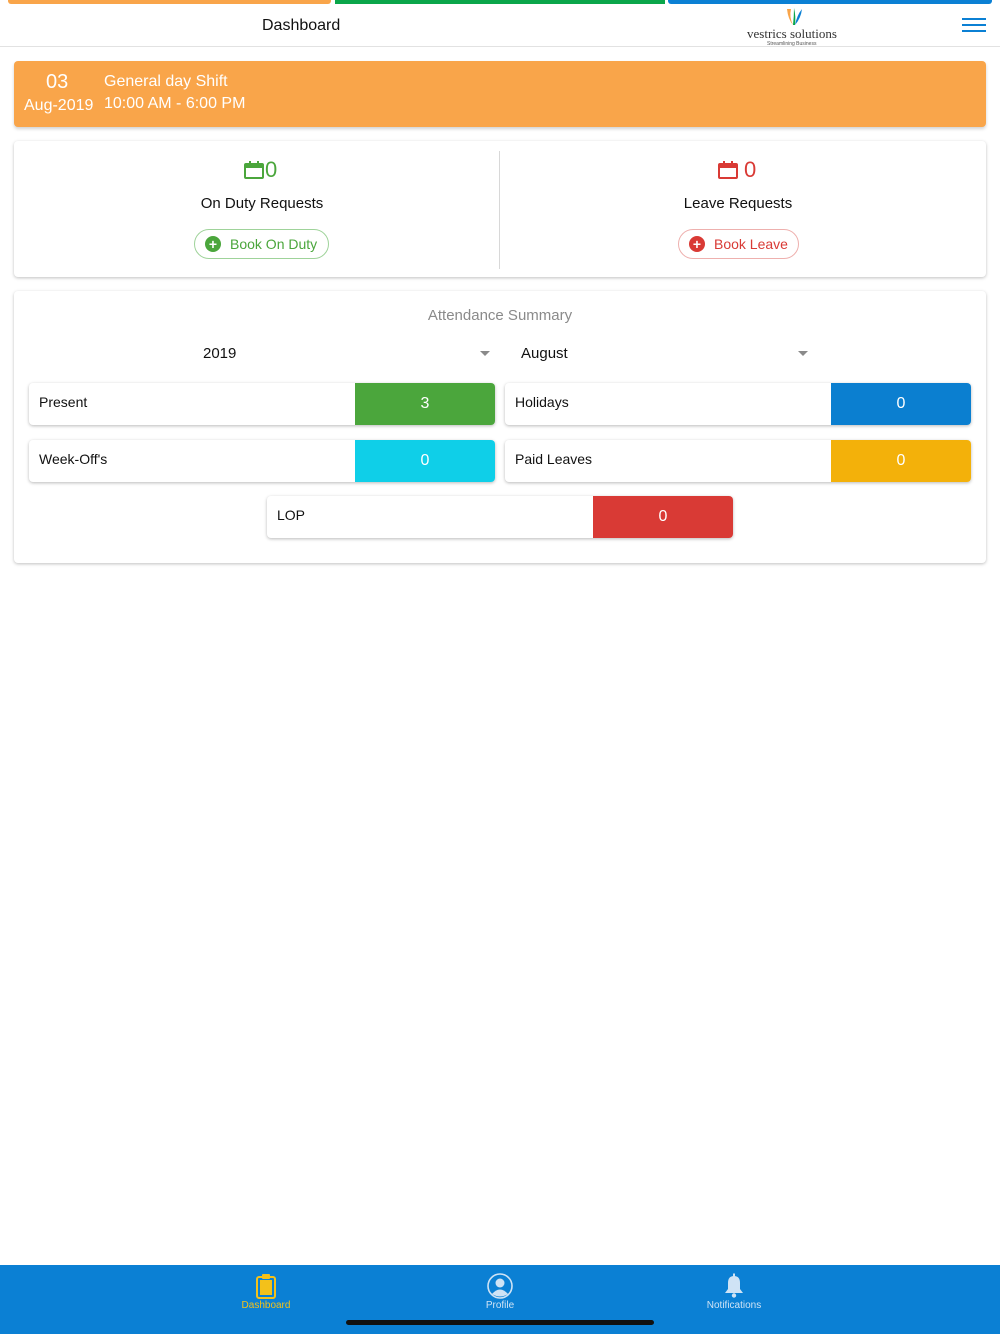  Describe the element at coordinates (301, 25) in the screenshot. I see `page-title: Dashboard` at that location.